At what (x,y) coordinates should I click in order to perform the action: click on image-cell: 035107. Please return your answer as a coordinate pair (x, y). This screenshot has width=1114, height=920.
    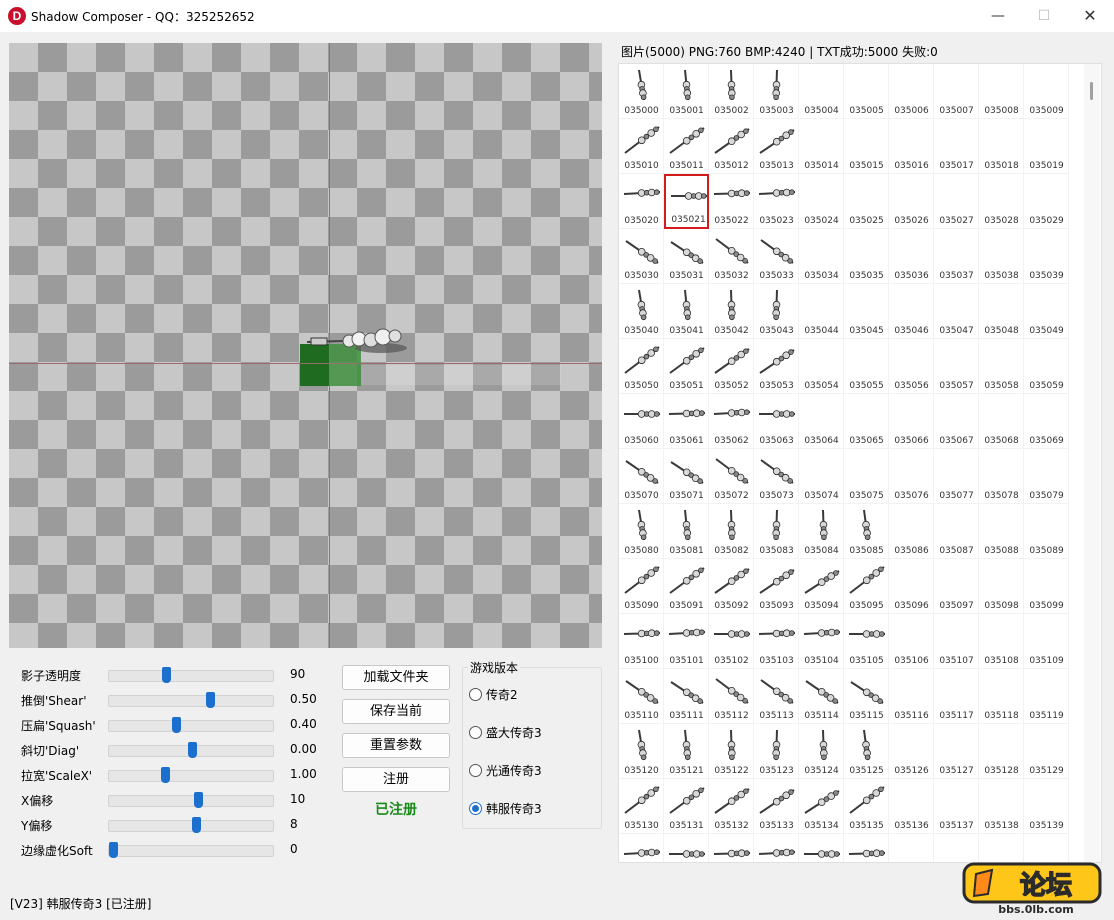
    Looking at the image, I should click on (956, 641).